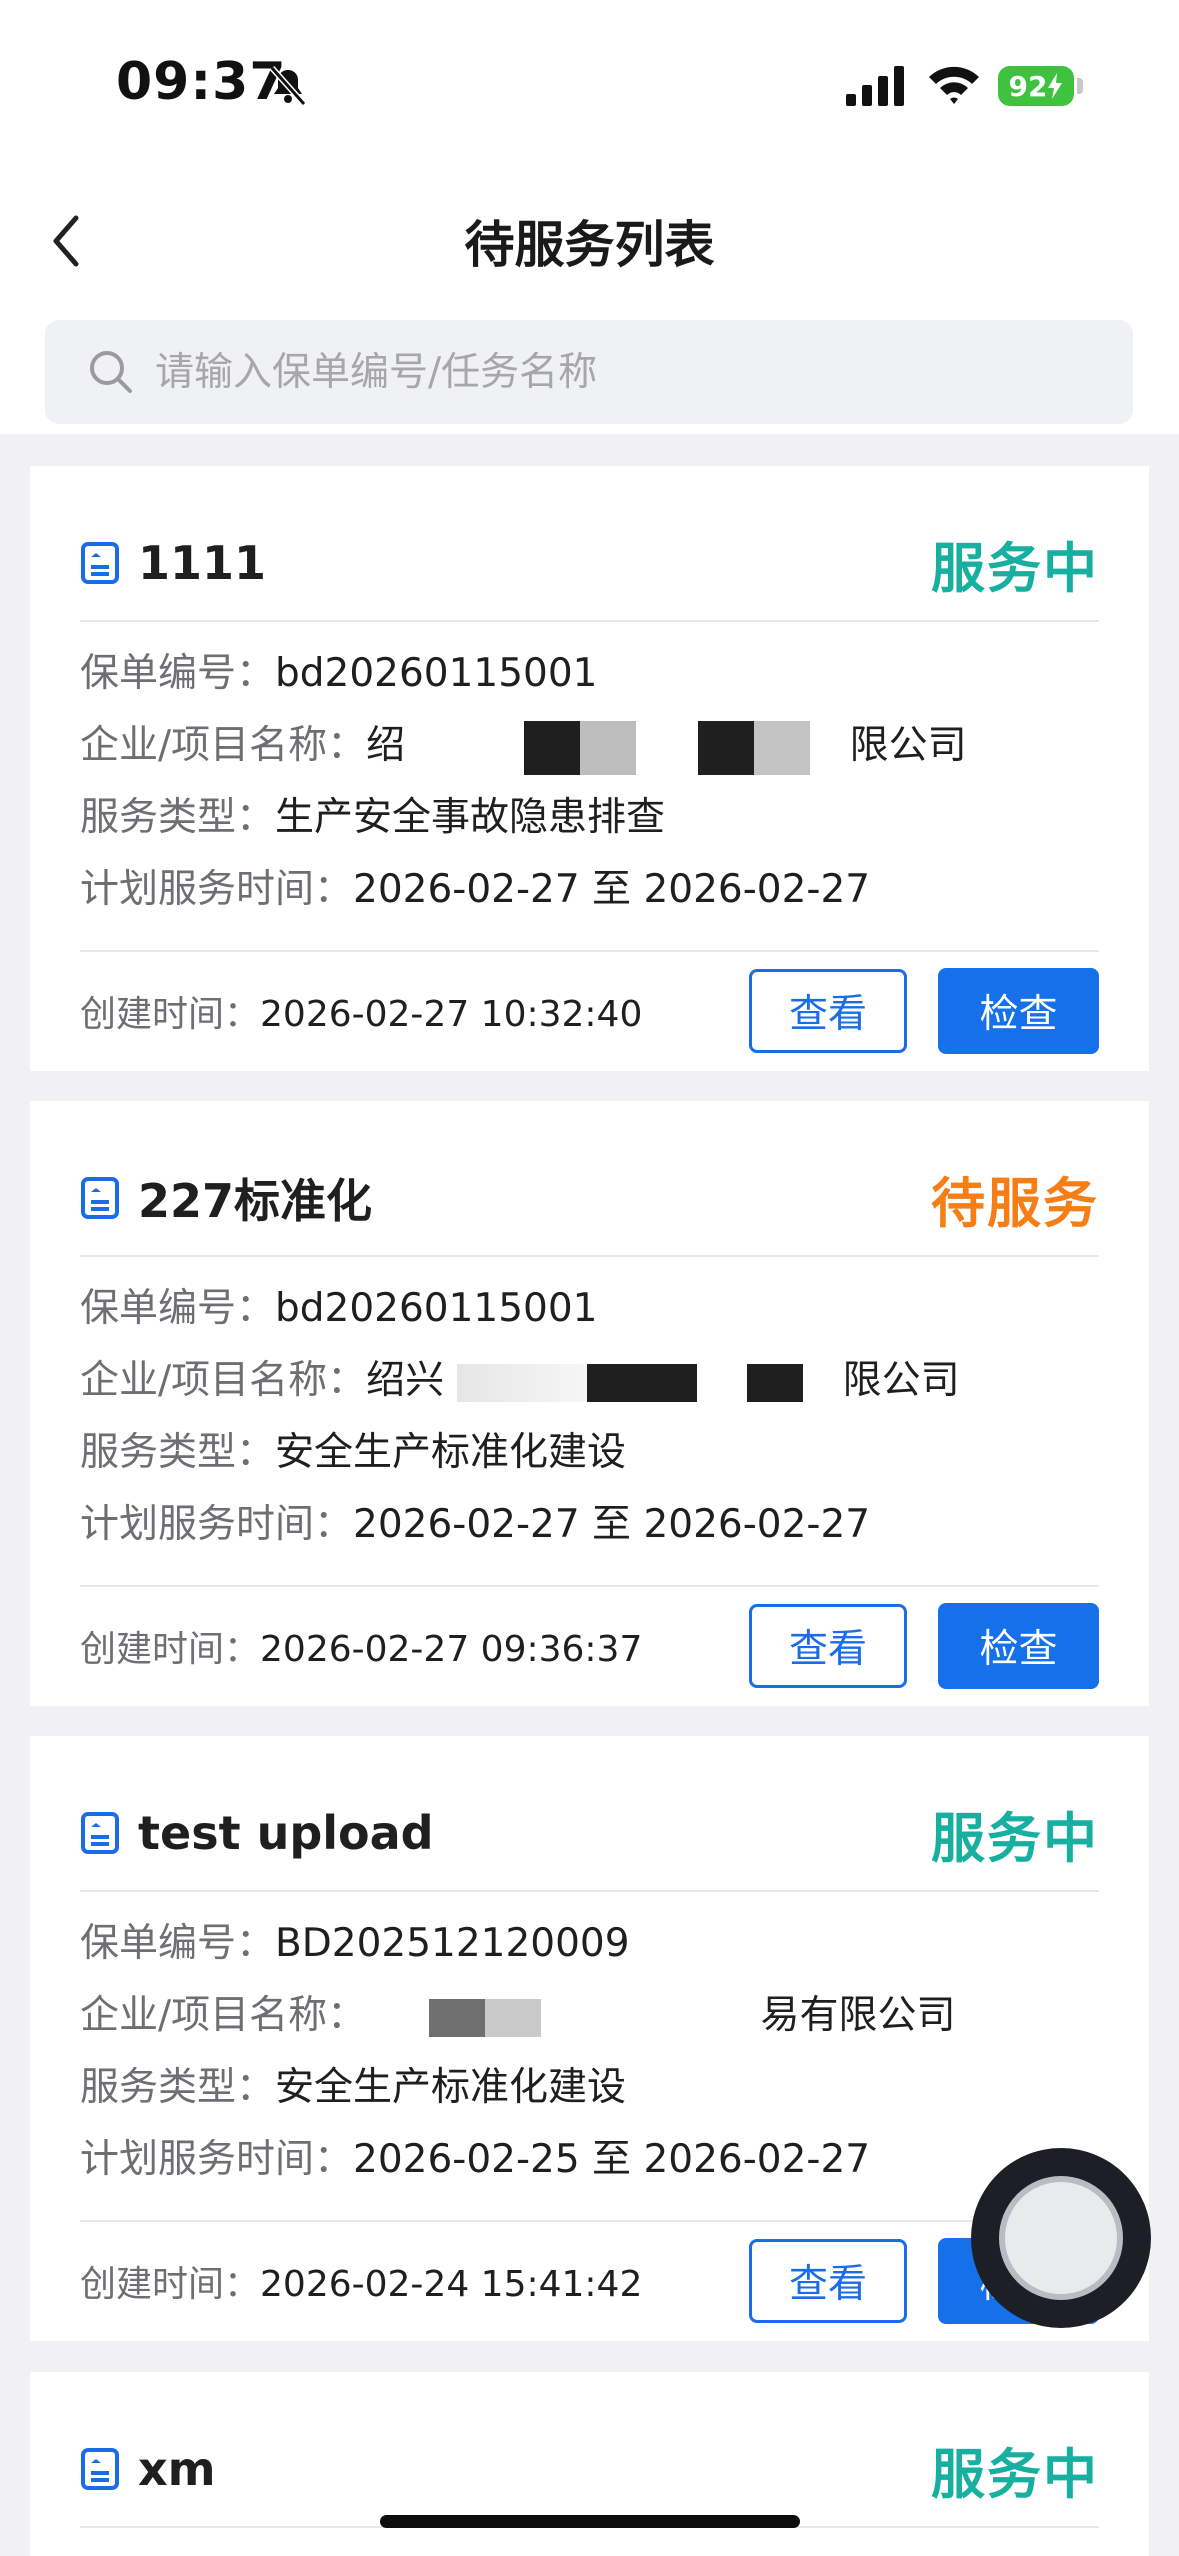 The height and width of the screenshot is (2556, 1179). I want to click on card-title: xm, so click(177, 2469).